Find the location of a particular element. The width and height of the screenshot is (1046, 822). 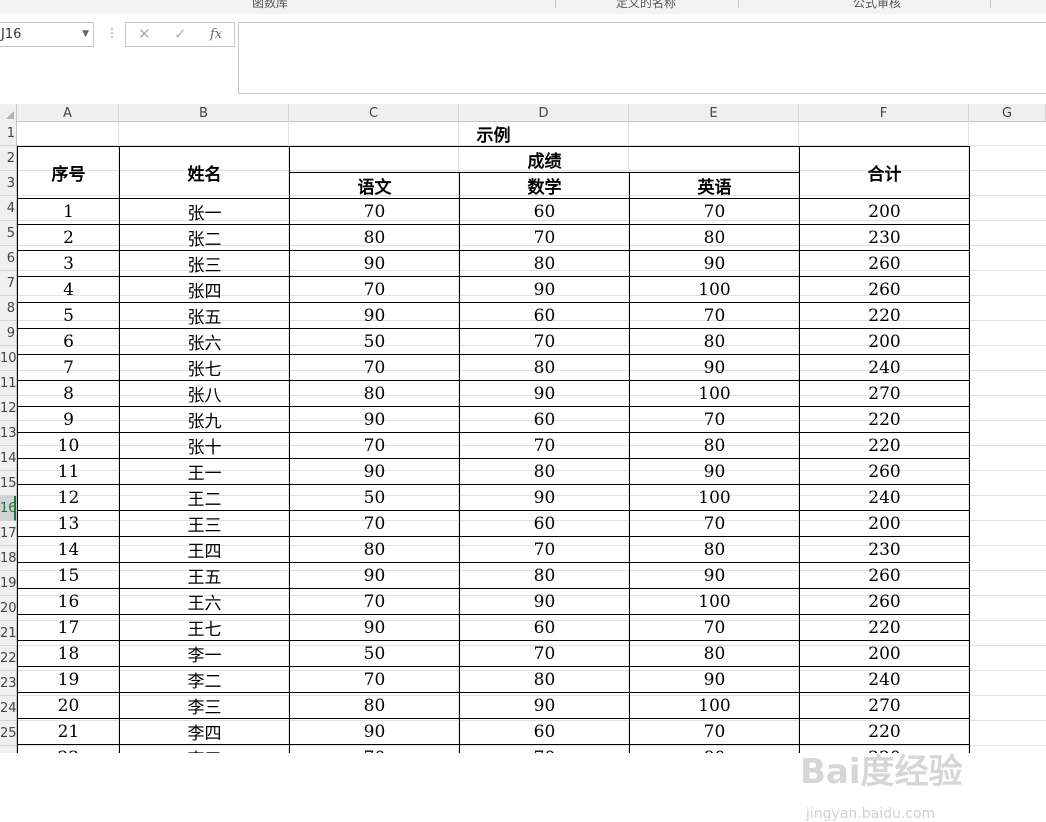

table-cell: 李二 is located at coordinates (204, 679).